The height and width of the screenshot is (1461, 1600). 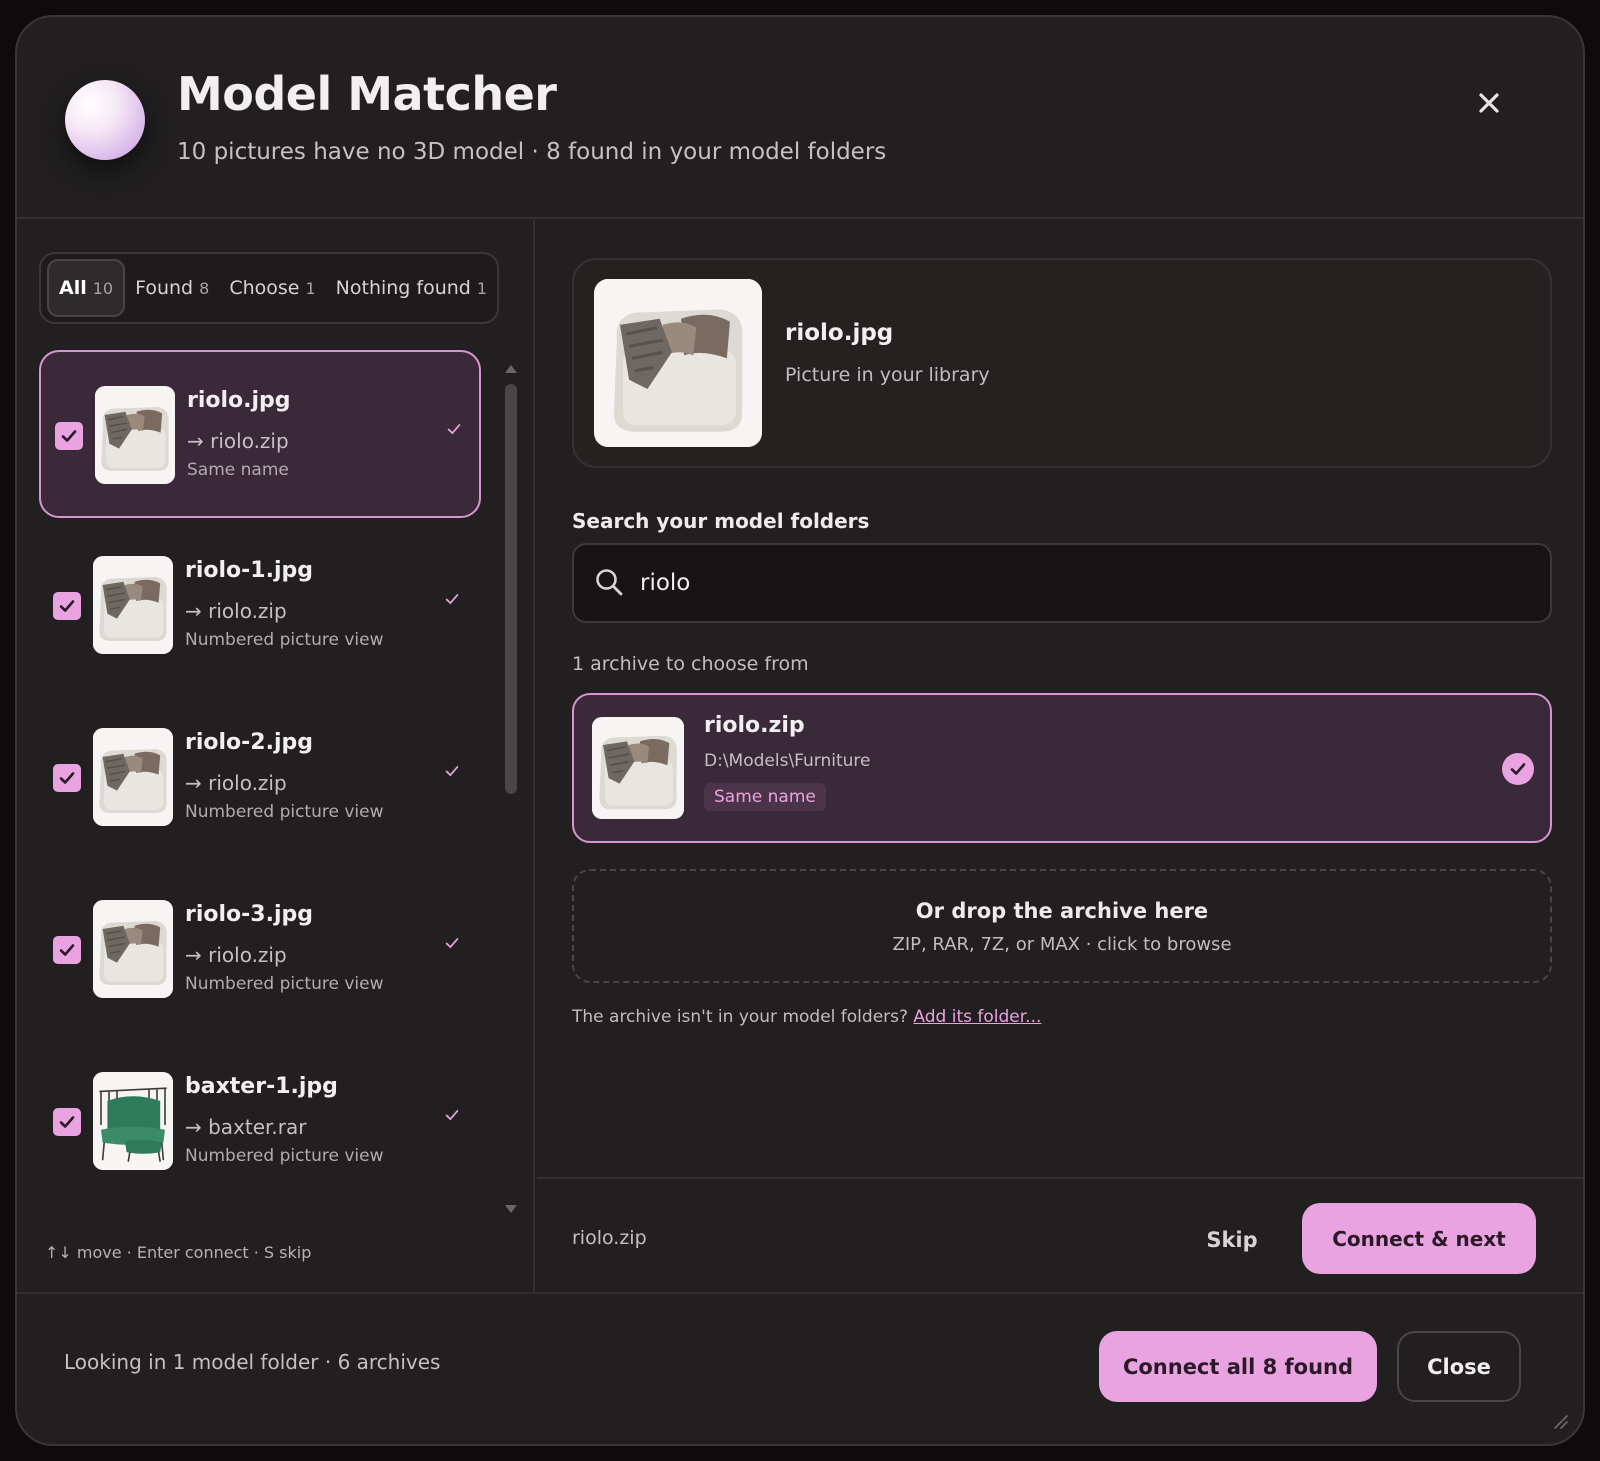 I want to click on close-icon, so click(x=1489, y=103).